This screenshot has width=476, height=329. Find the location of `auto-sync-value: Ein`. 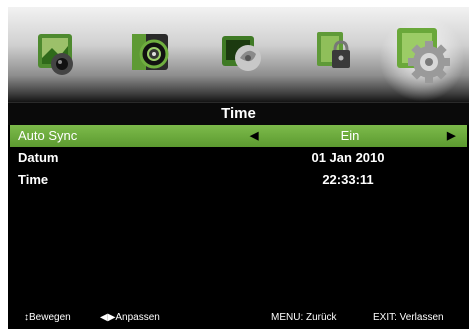

auto-sync-value: Ein is located at coordinates (350, 135).